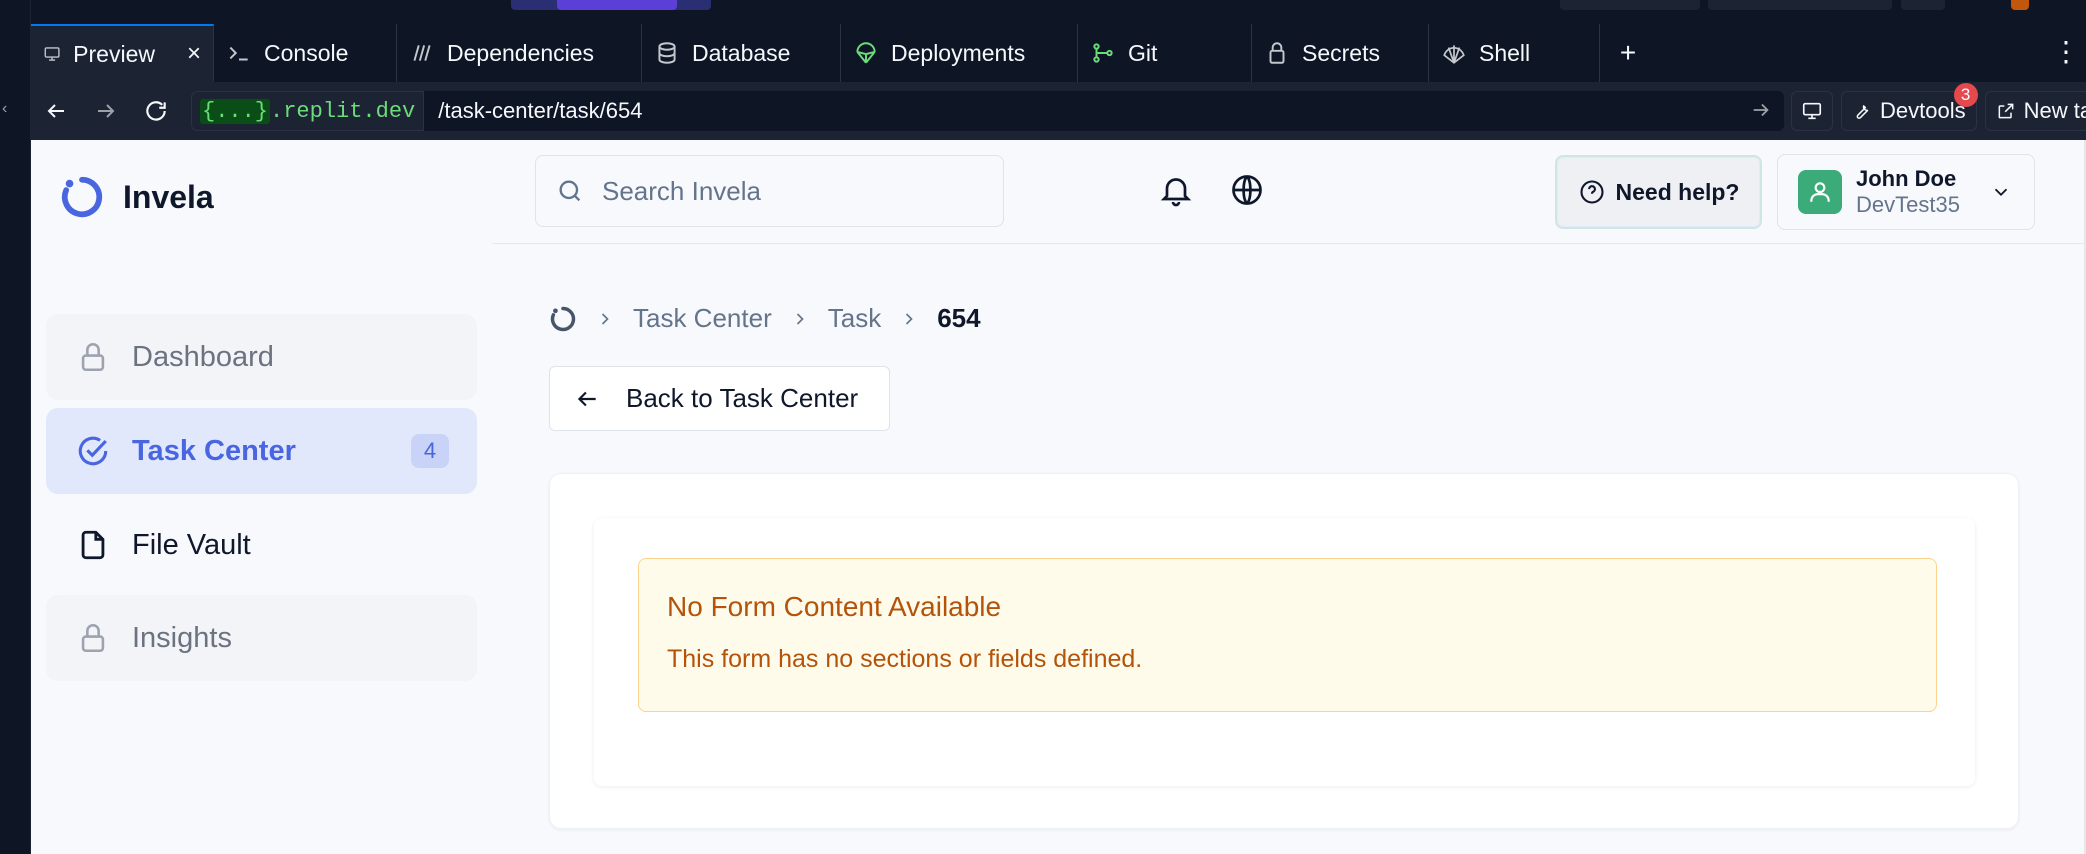 This screenshot has height=854, width=2086. Describe the element at coordinates (2066, 52) in the screenshot. I see `more-options-icon: ⋮` at that location.